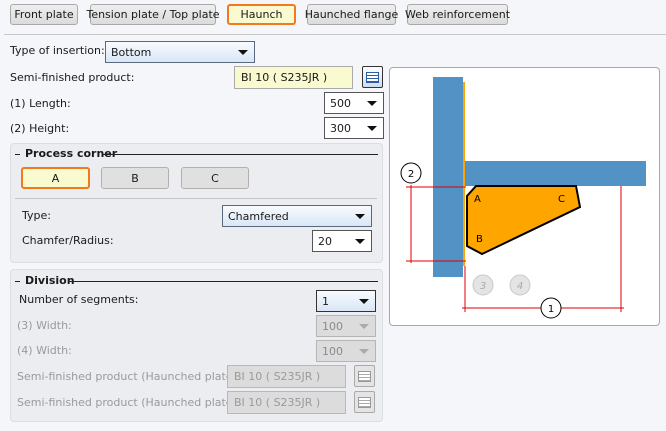  Describe the element at coordinates (479, 239) in the screenshot. I see `corner-b-mark: B` at that location.